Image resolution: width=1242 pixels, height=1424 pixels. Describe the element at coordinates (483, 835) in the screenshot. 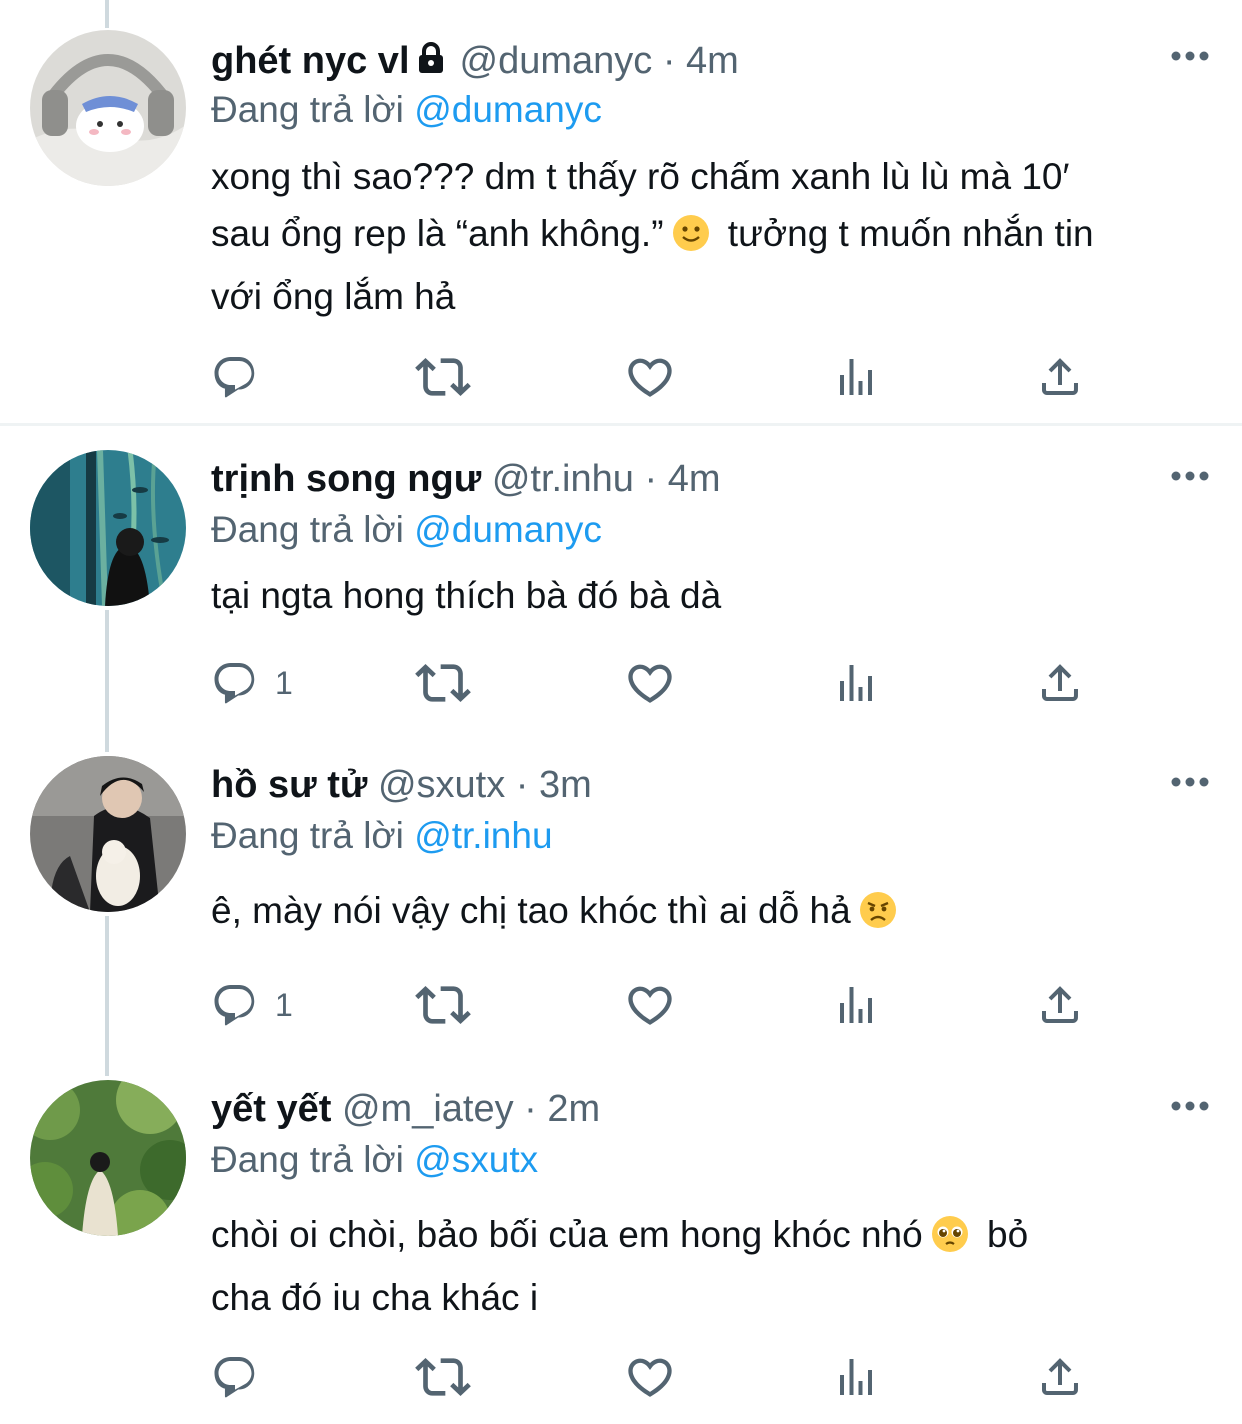

I see `mention-link: @tr.inhu` at that location.